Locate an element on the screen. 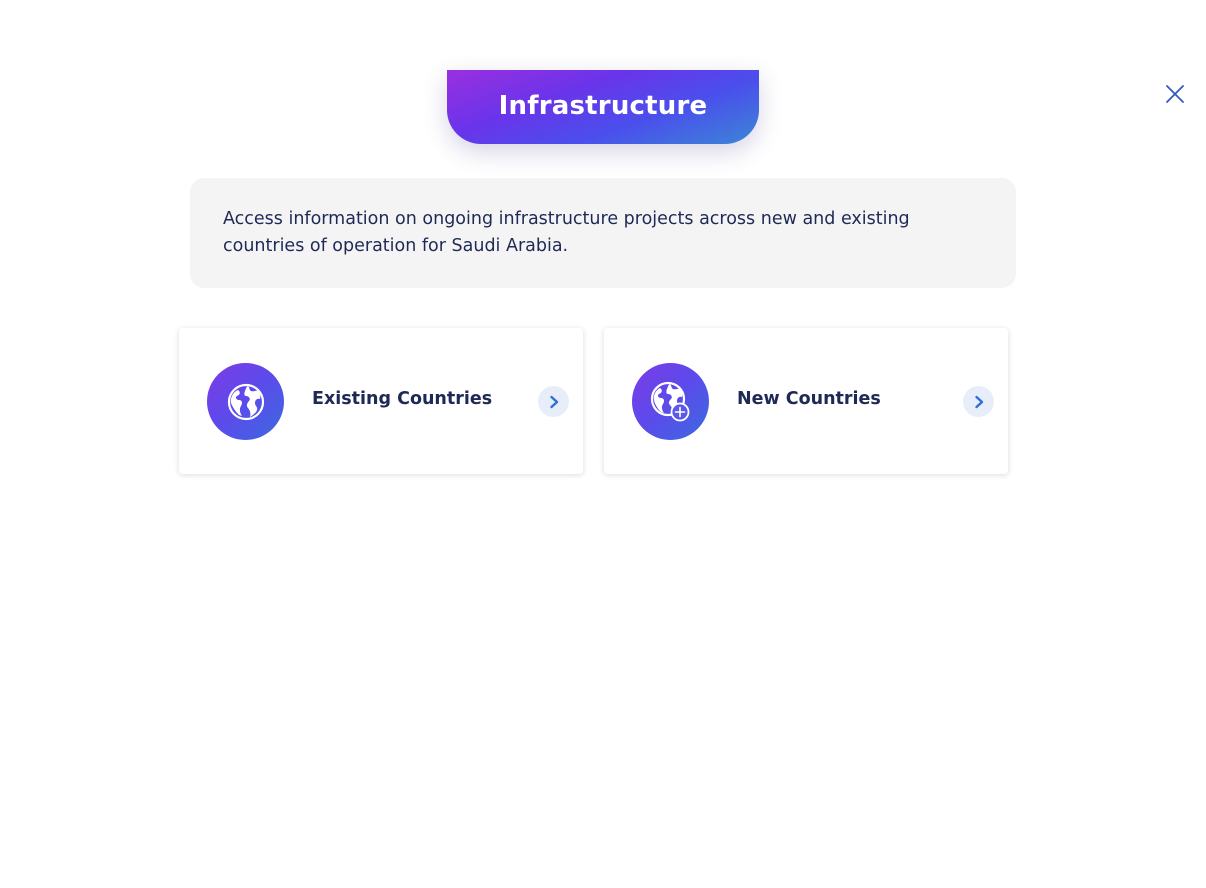  close-button is located at coordinates (1175, 94).